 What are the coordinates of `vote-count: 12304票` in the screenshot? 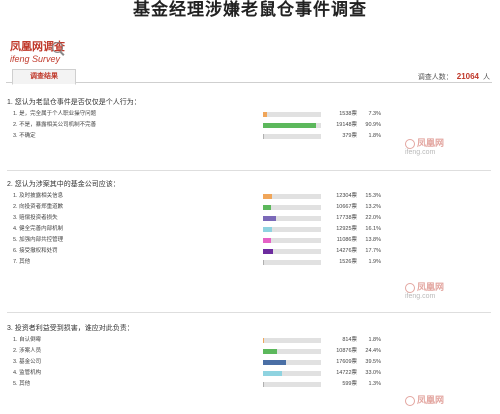 It's located at (346, 196).